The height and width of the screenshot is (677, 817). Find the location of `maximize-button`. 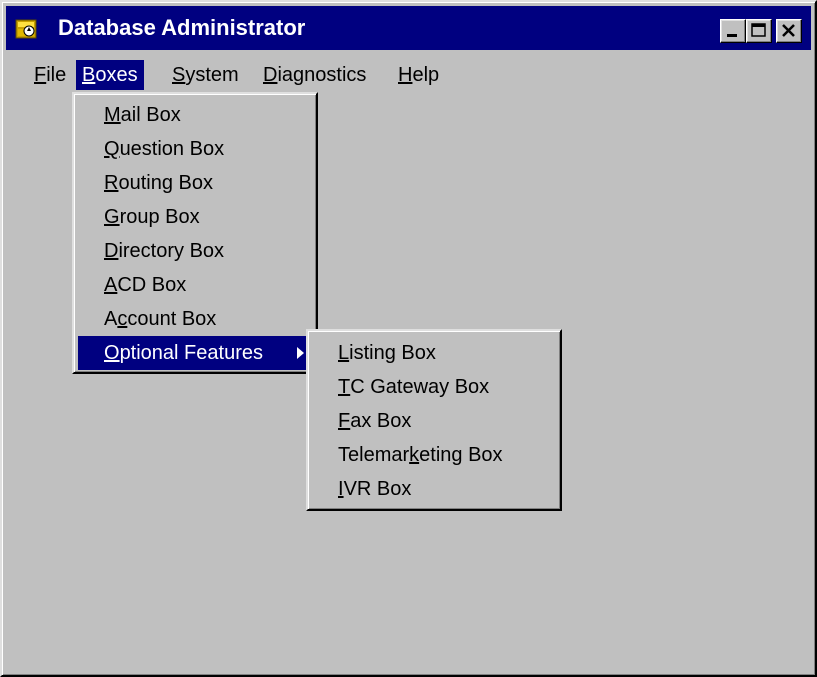

maximize-button is located at coordinates (759, 31).